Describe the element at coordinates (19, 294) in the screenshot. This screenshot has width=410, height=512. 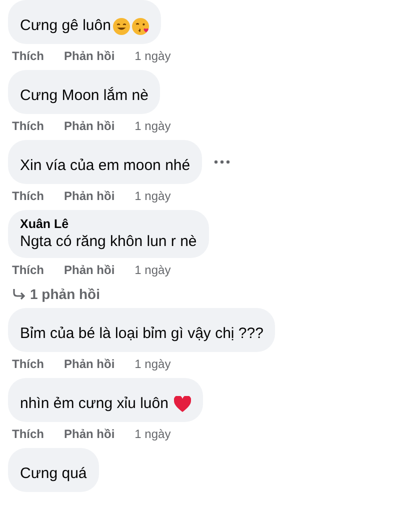
I see `reply-arrow-icon` at that location.